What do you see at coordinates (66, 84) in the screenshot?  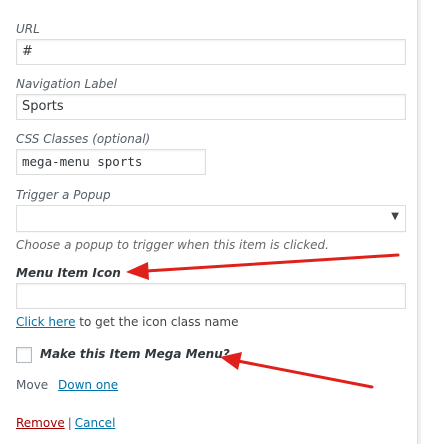 I see `navigation-label-label: Navigation Label` at bounding box center [66, 84].